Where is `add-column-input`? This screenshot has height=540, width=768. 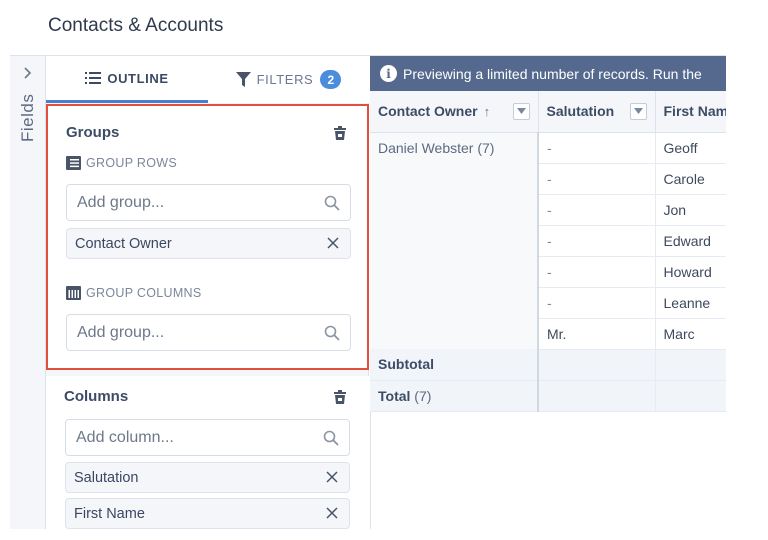
add-column-input is located at coordinates (196, 437).